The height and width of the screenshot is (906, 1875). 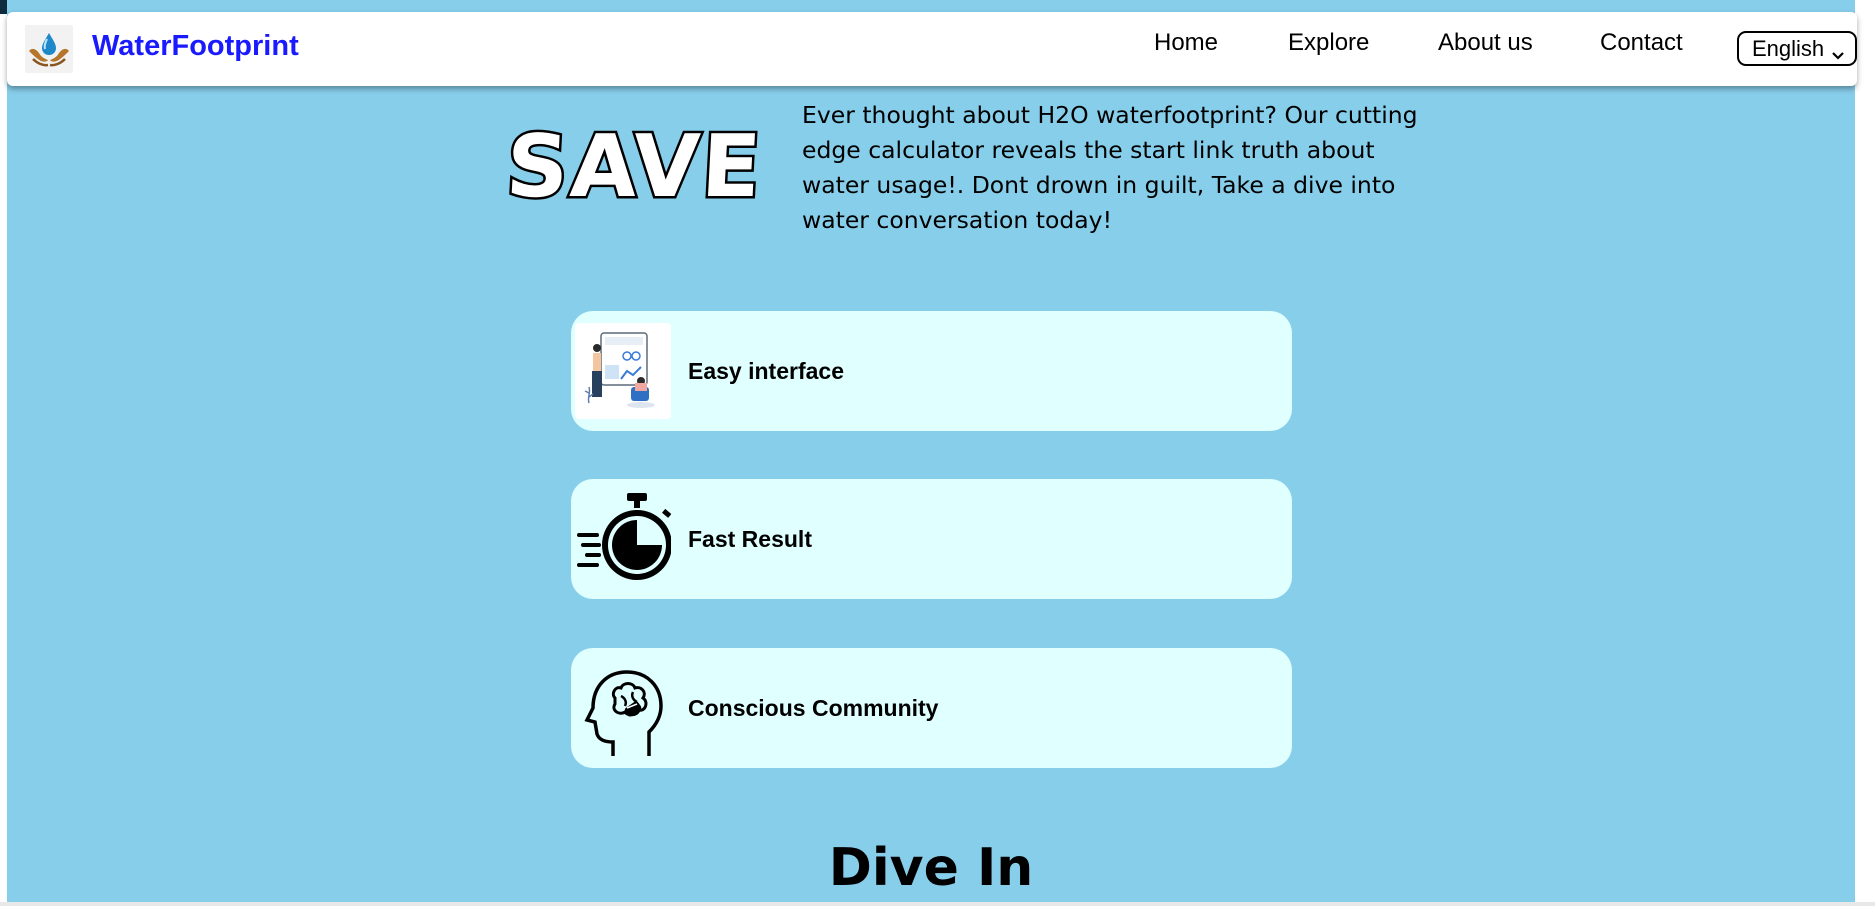 What do you see at coordinates (931, 868) in the screenshot?
I see `section-title: Dive In` at bounding box center [931, 868].